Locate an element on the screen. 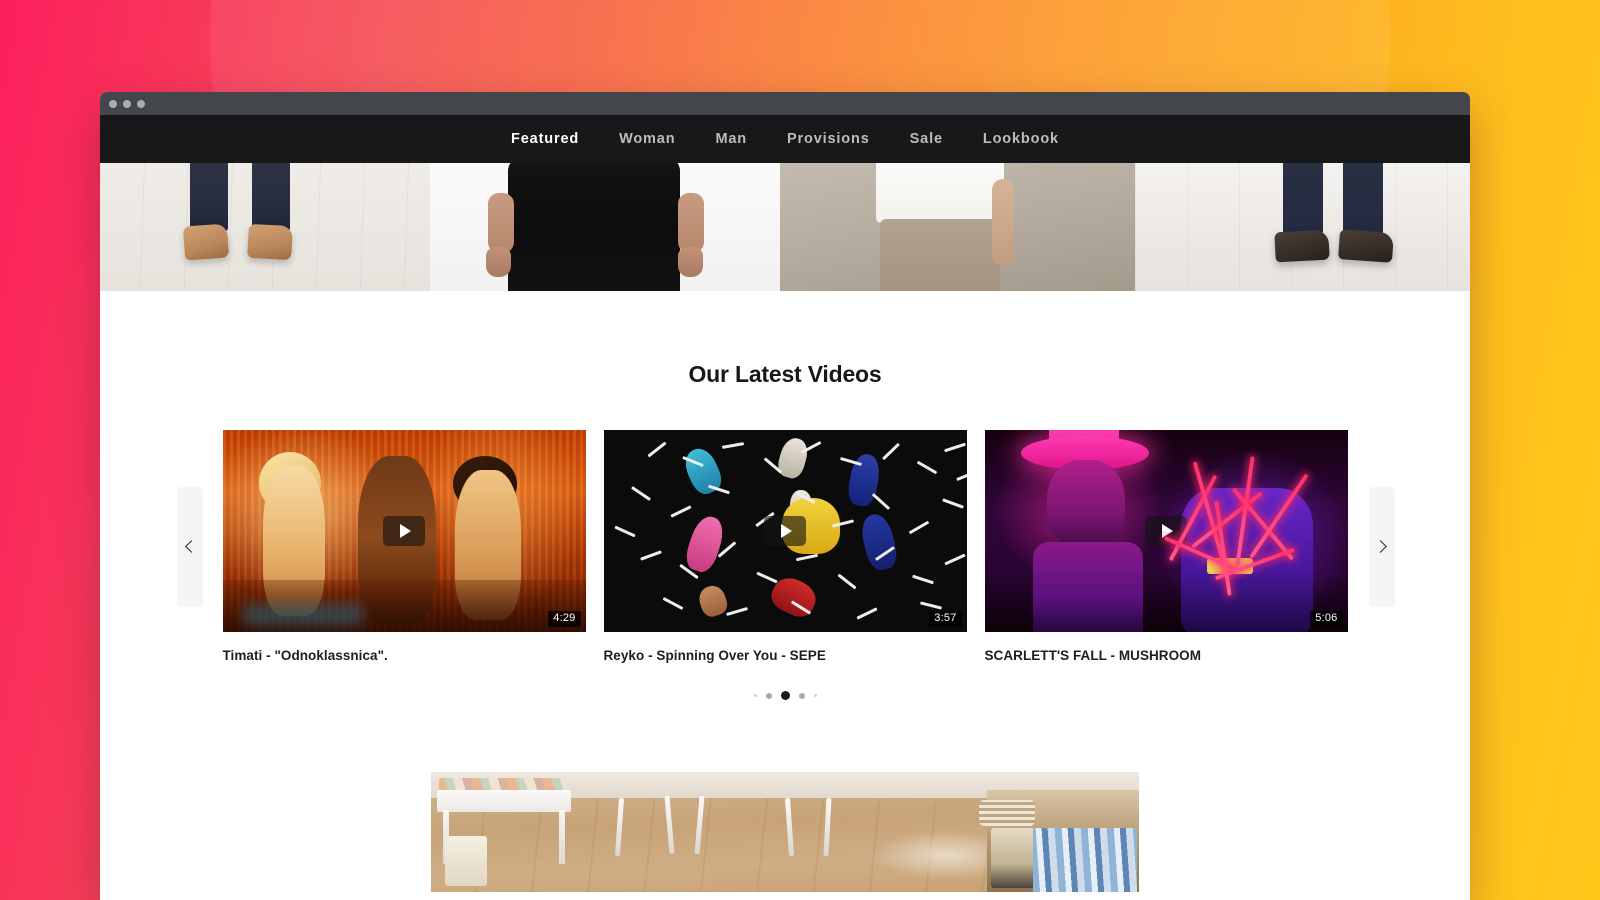  hero-product-strip is located at coordinates (785, 227).